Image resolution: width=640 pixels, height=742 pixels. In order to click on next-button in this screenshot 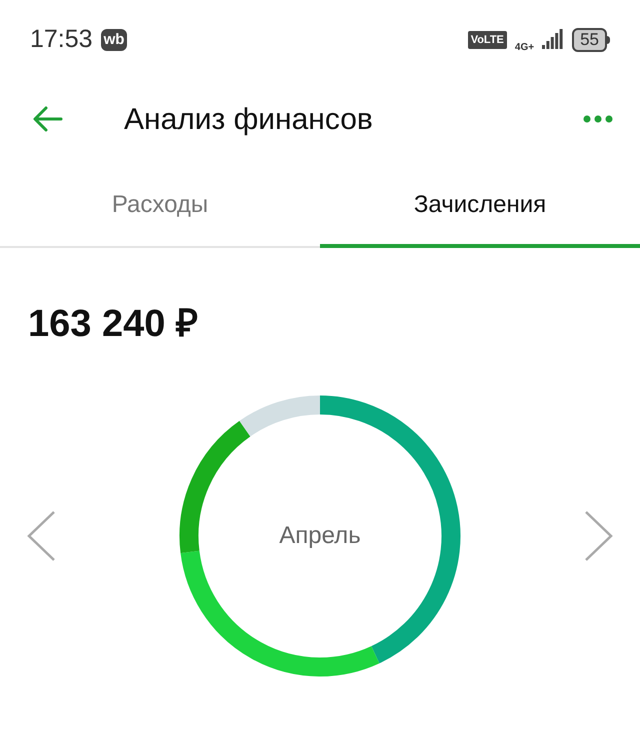, I will do `click(599, 536)`.